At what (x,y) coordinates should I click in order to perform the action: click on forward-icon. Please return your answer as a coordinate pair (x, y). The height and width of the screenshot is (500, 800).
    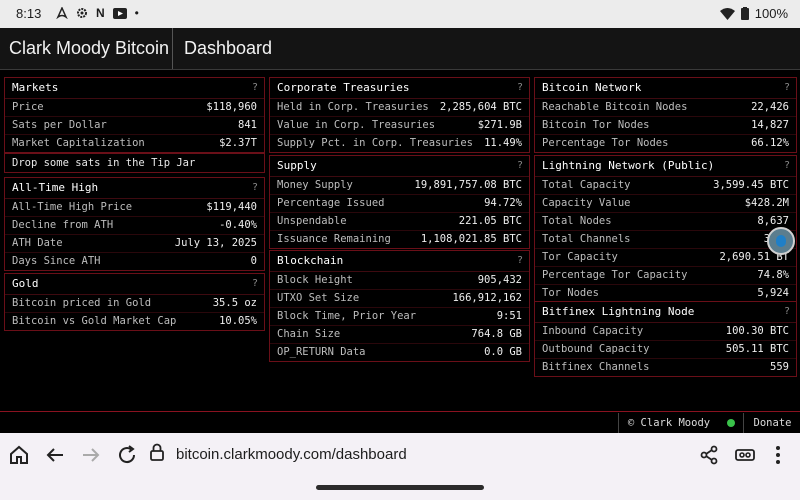
    Looking at the image, I should click on (91, 455).